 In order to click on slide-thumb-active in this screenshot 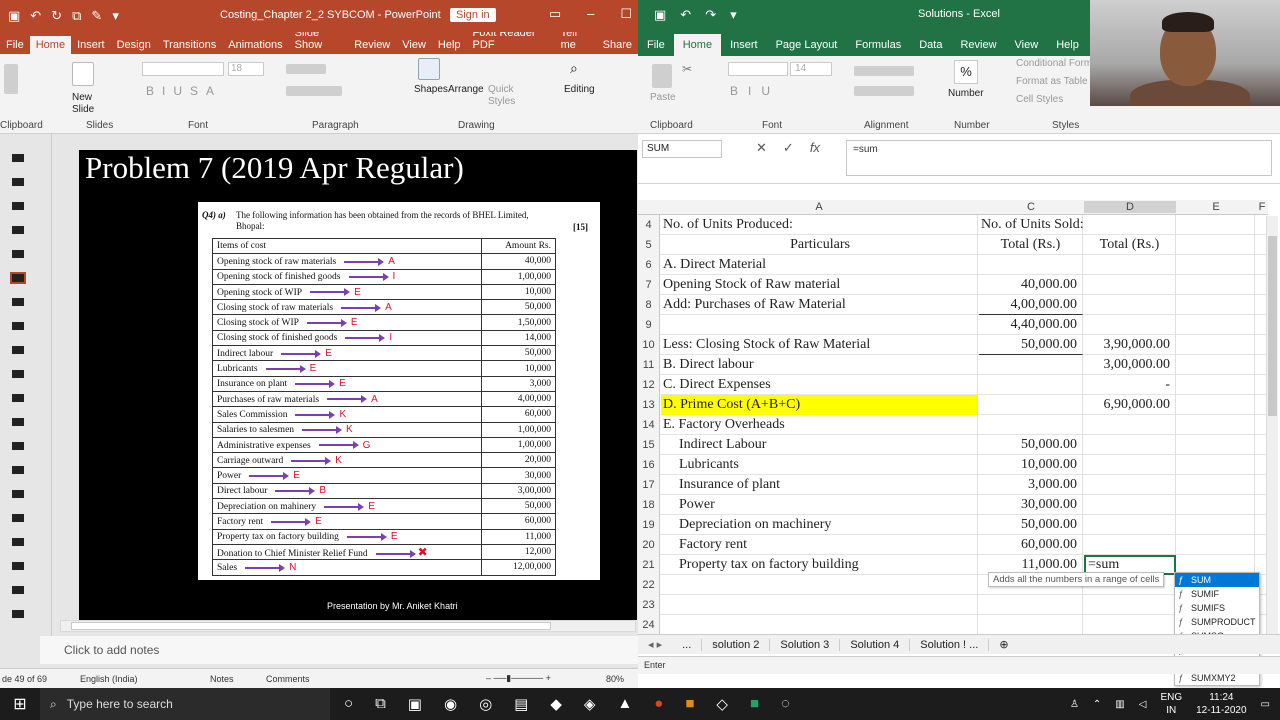, I will do `click(18, 278)`.